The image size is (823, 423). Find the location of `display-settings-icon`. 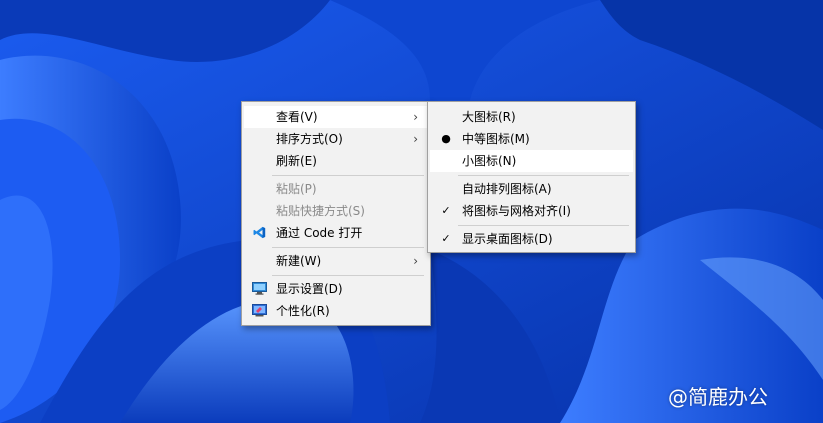

display-settings-icon is located at coordinates (259, 288).